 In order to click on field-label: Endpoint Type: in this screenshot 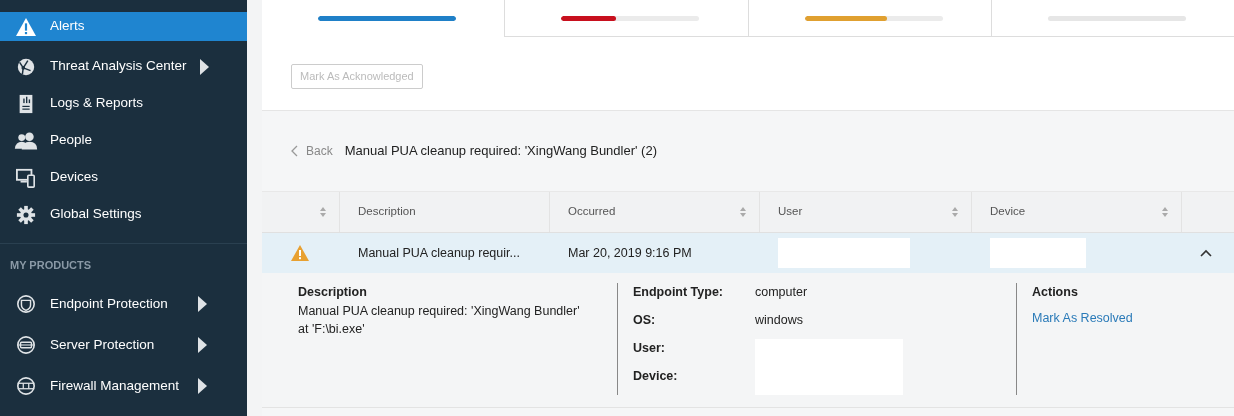, I will do `click(679, 292)`.